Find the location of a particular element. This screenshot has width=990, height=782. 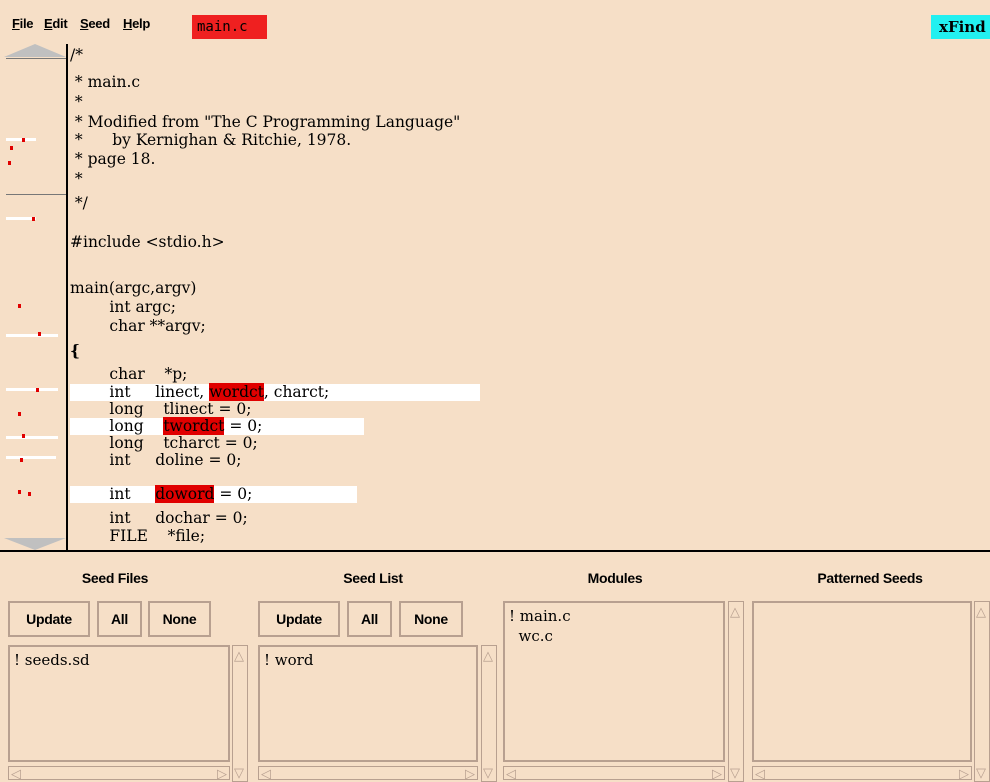

seed-files-list: ! seeds.sd is located at coordinates (119, 703).